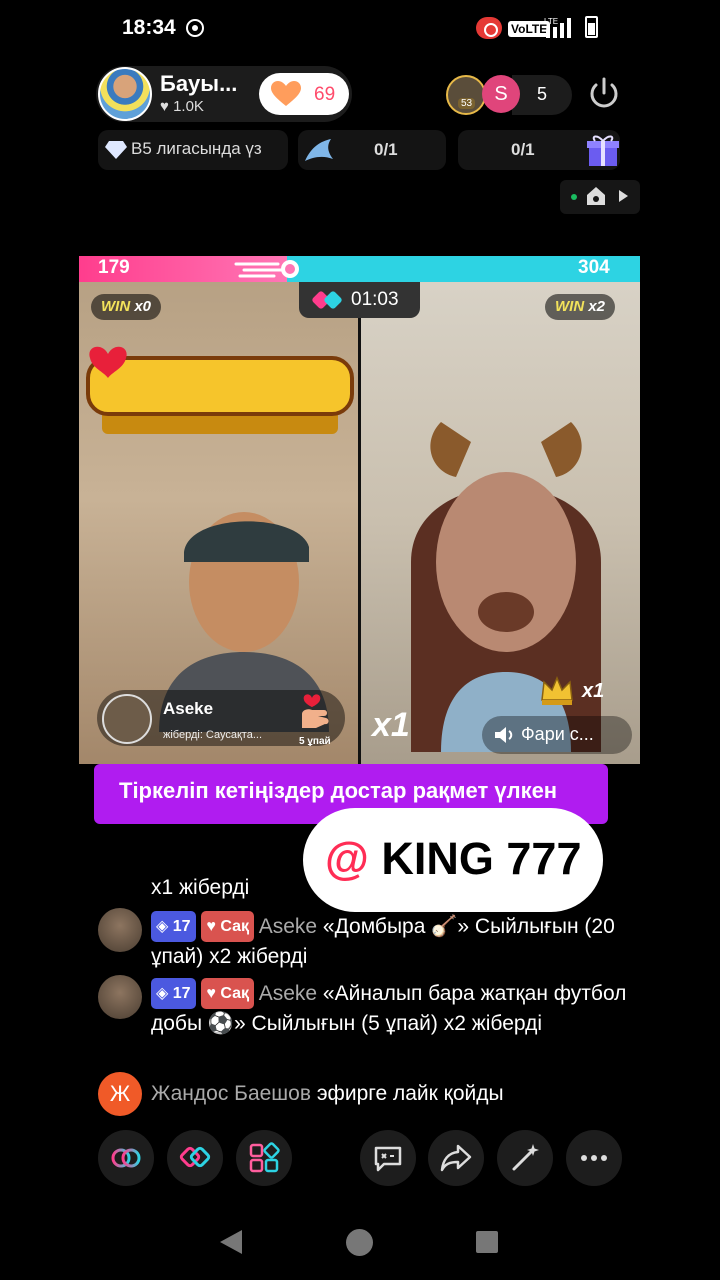 This screenshot has width=720, height=1280. What do you see at coordinates (604, 94) in the screenshot?
I see `power-icon` at bounding box center [604, 94].